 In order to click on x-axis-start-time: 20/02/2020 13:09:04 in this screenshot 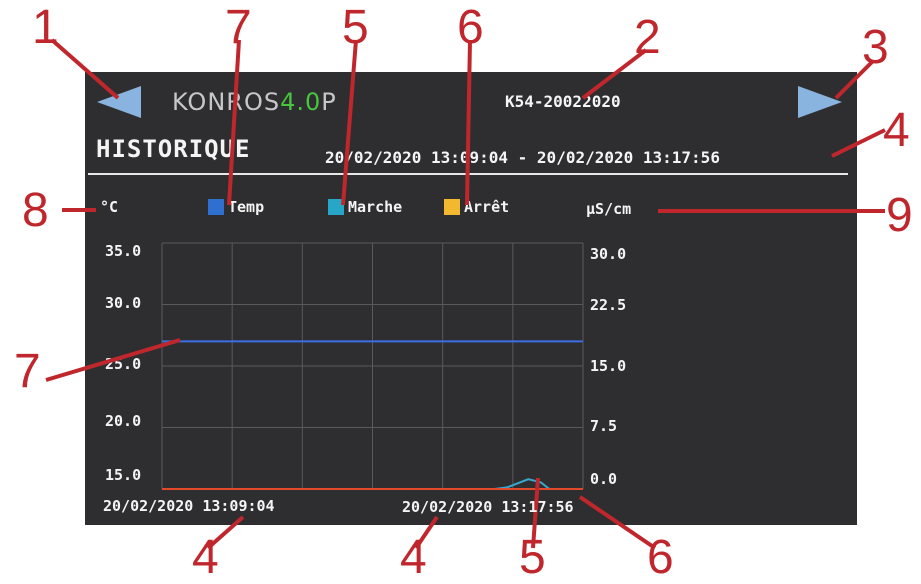, I will do `click(189, 506)`.